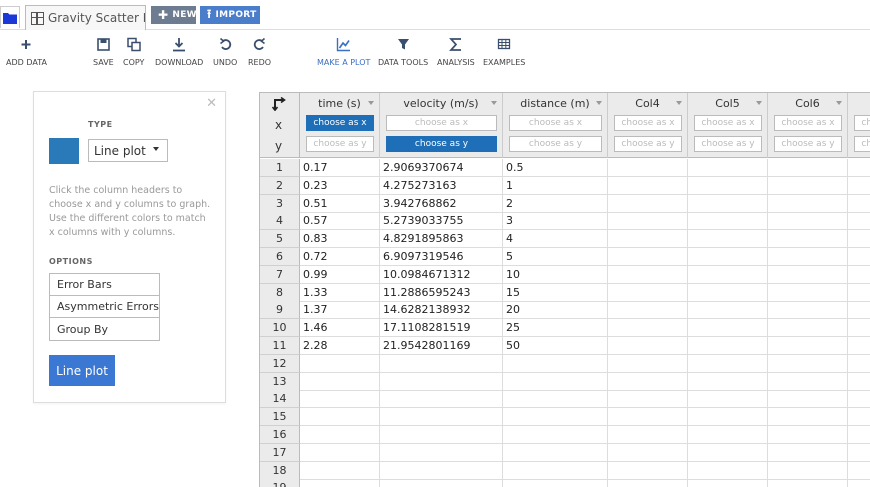  I want to click on table-cell: 0.72, so click(340, 257).